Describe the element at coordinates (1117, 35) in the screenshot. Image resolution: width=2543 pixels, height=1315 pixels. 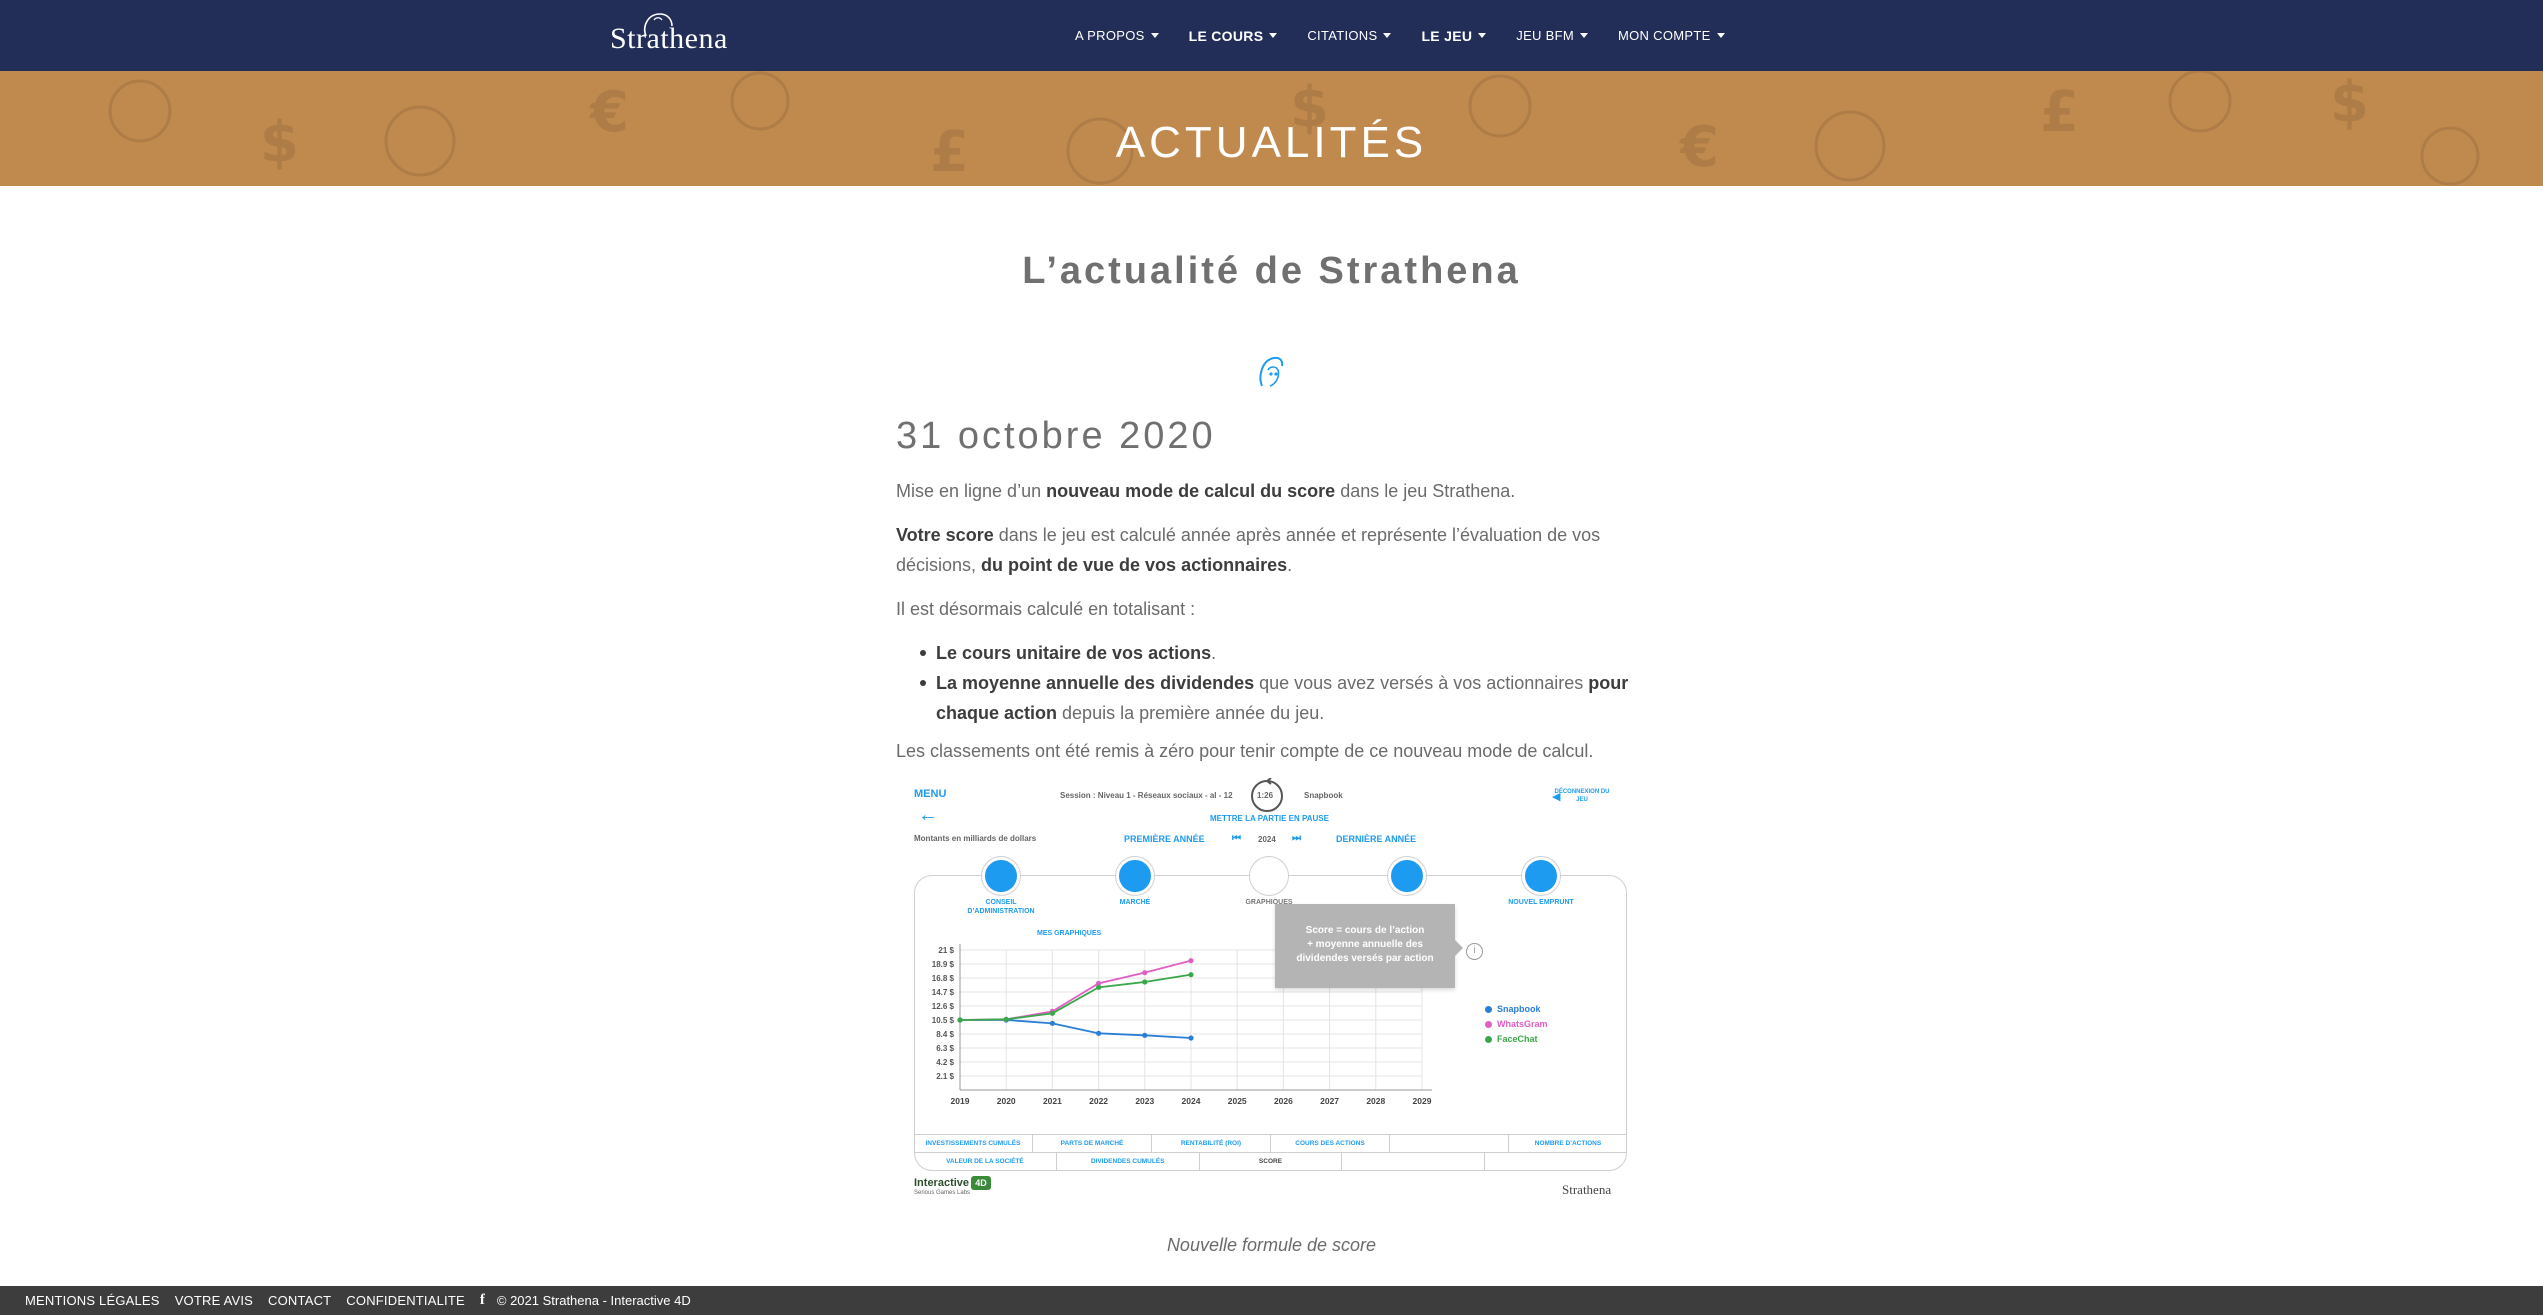
I see `nav-item-a-propos: A PROPOS` at that location.